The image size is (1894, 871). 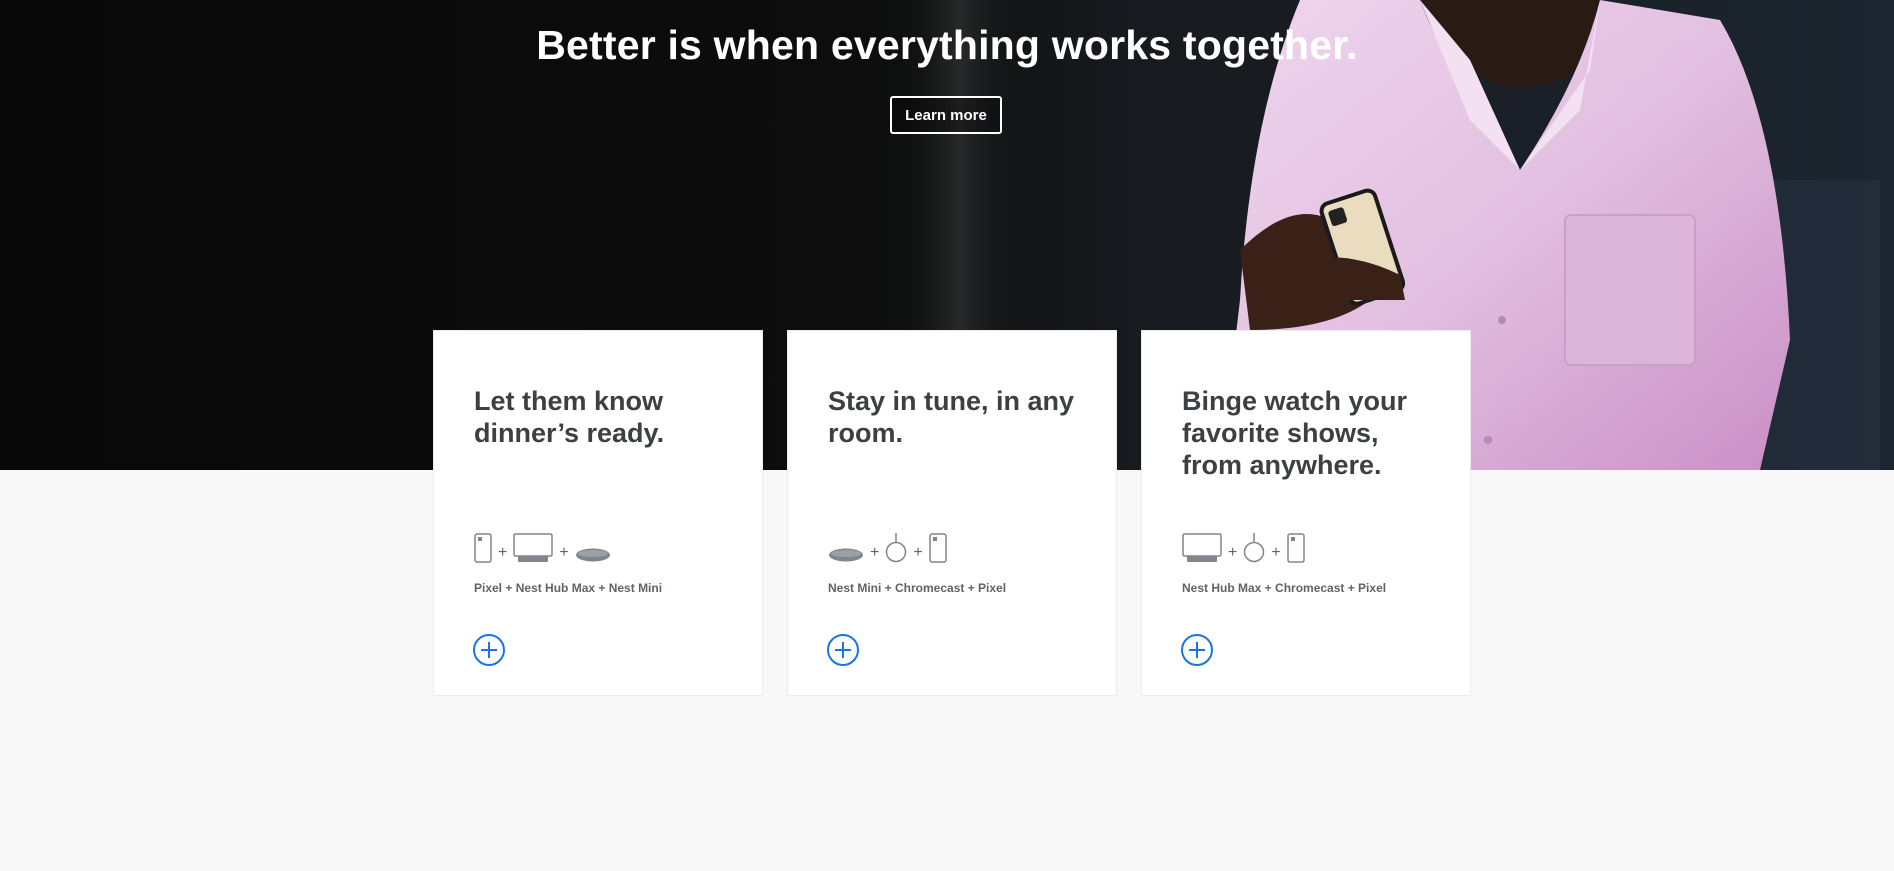 I want to click on card-products: Nest Mini + Chromecast + Pixel, so click(x=917, y=588).